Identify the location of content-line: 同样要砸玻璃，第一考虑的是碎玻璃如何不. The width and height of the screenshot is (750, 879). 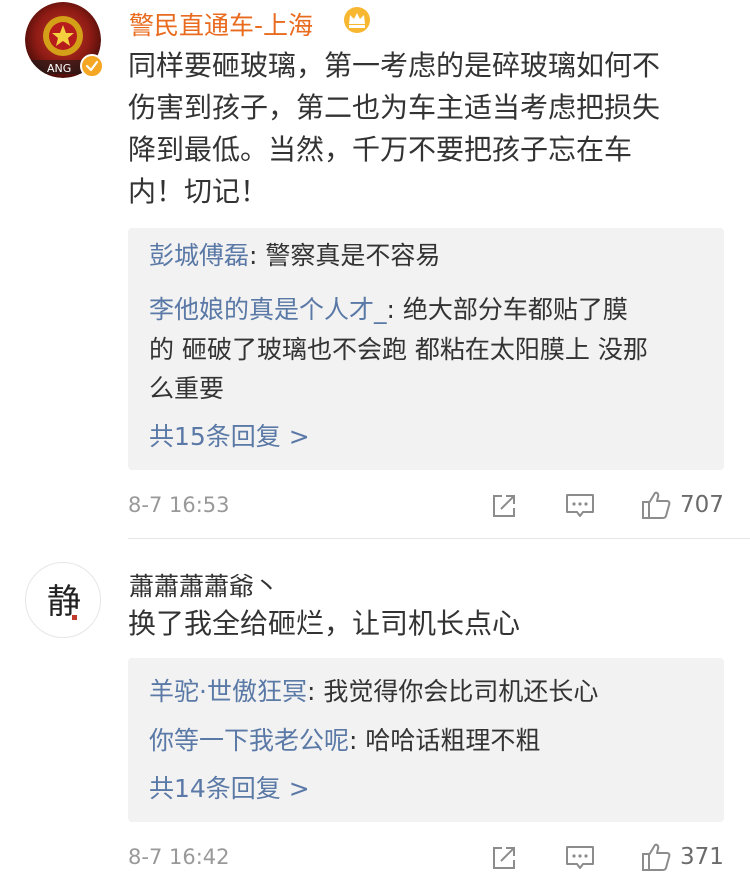
(394, 65).